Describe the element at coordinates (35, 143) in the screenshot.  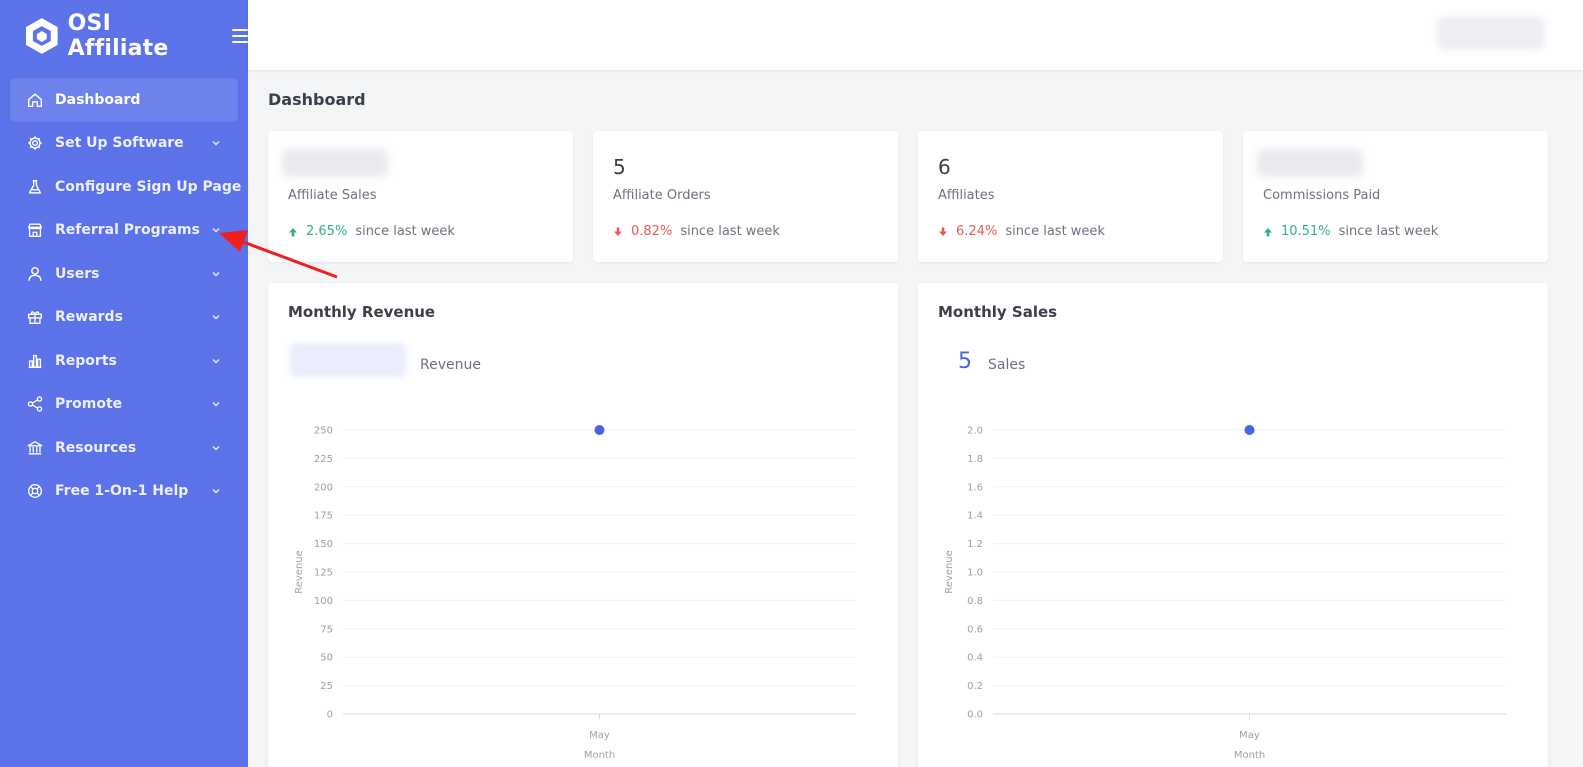
I see `gear-icon` at that location.